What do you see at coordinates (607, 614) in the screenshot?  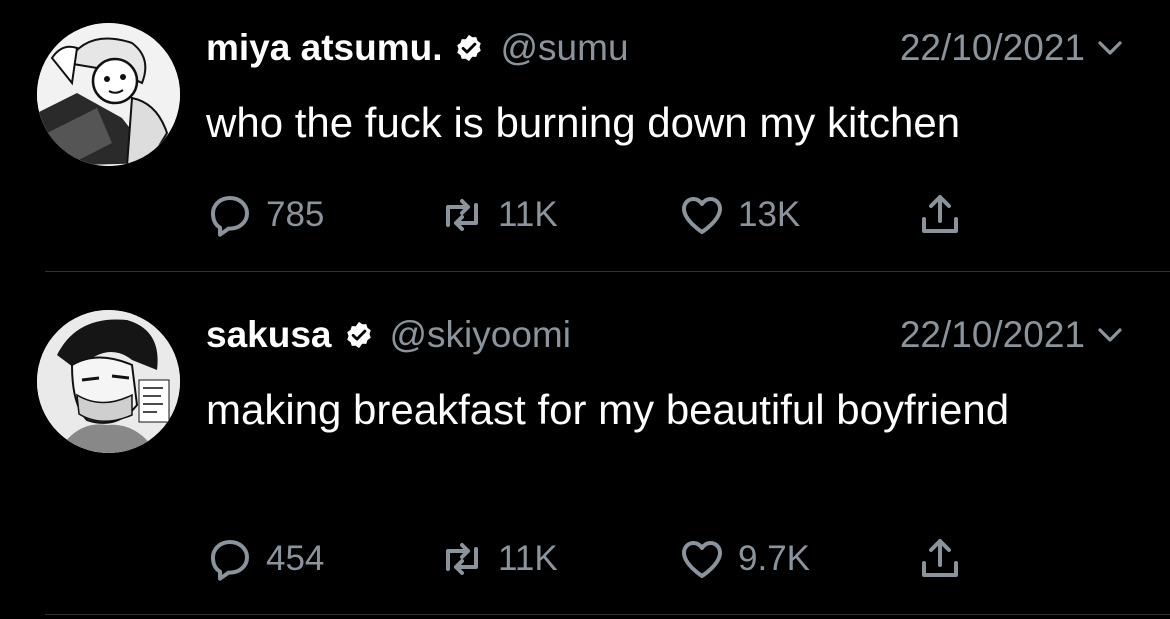 I see `divider` at bounding box center [607, 614].